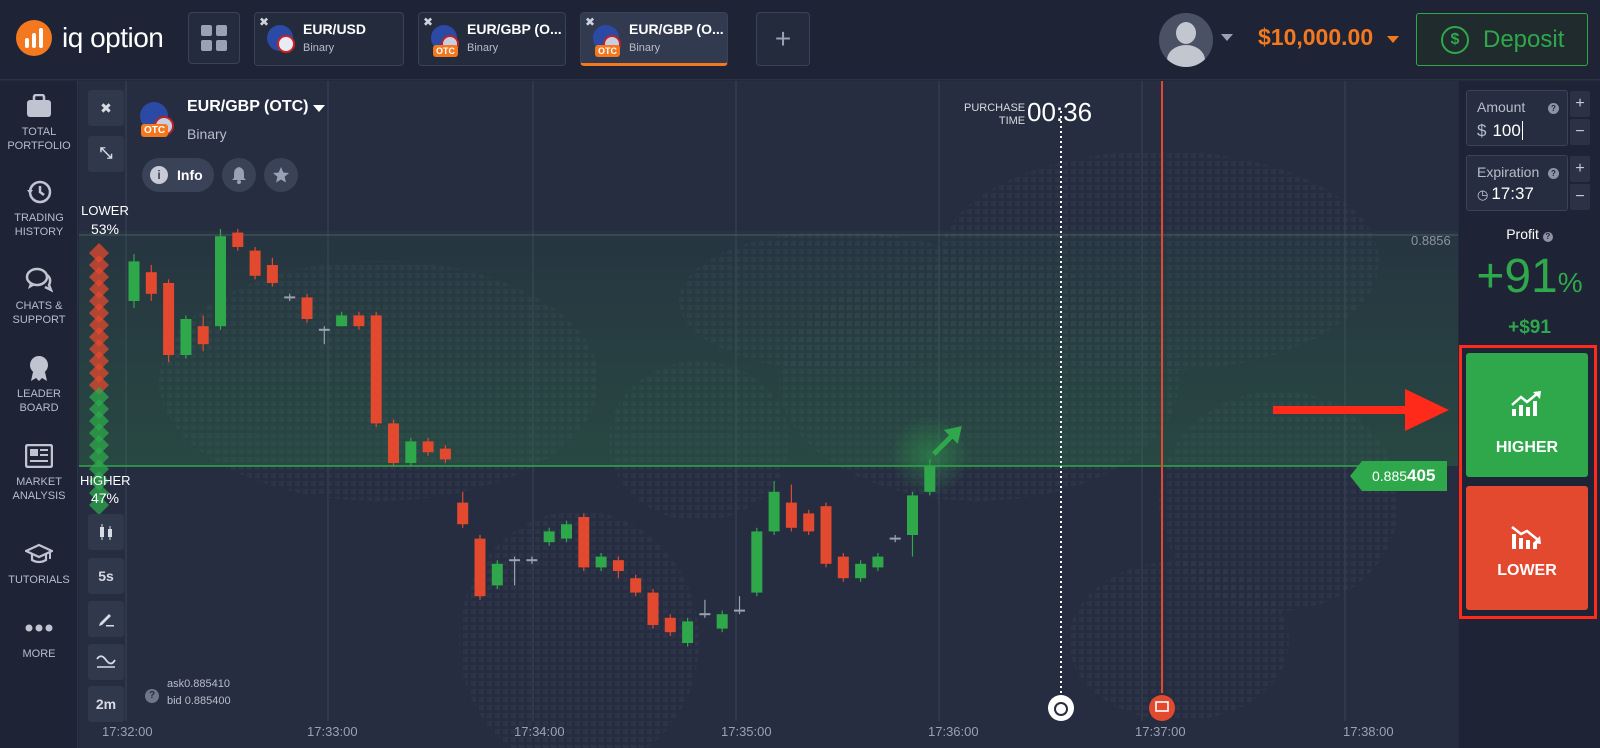  What do you see at coordinates (39, 132) in the screenshot?
I see `sidebar-label: TOTAL` at bounding box center [39, 132].